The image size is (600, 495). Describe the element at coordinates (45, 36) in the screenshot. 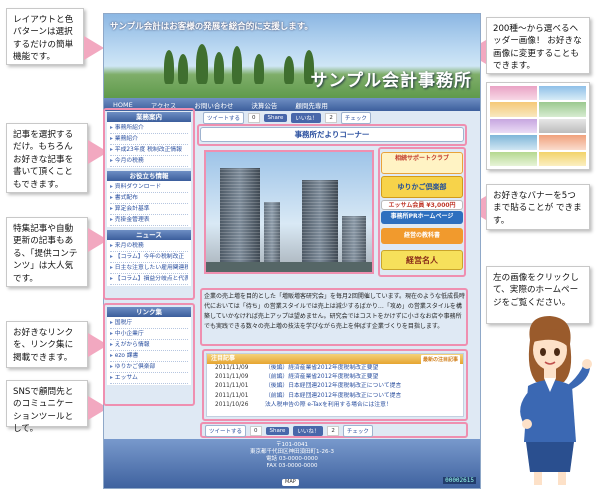

I see `callout-layout: レイアウトと色パターンは選択するだけの簡単機能です。` at that location.